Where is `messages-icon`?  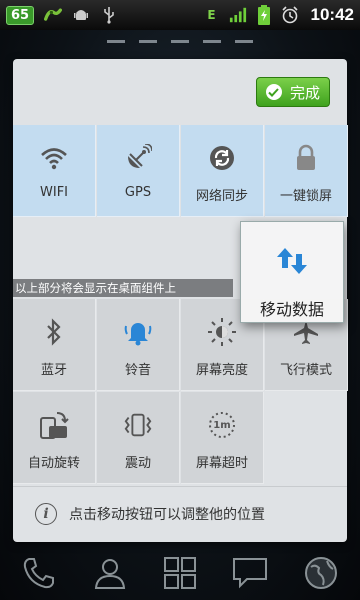
messages-icon is located at coordinates (250, 573).